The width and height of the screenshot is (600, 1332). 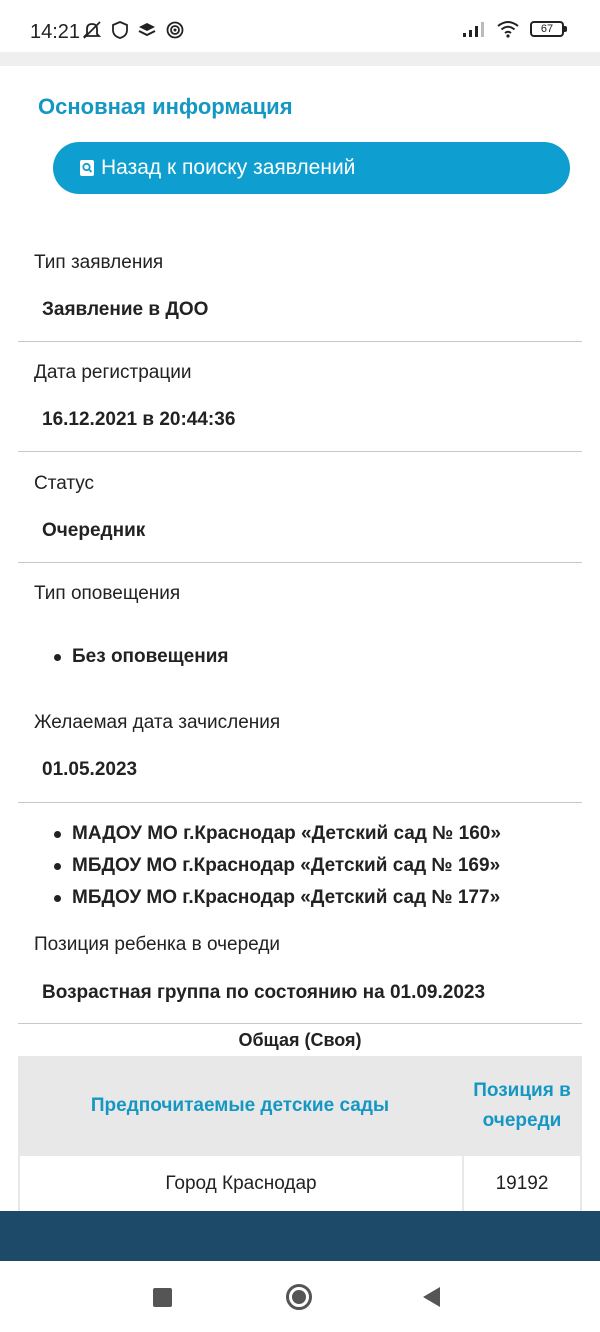 I want to click on desired-enrollment-date-label: Желаемая дата зачисления, so click(x=157, y=722).